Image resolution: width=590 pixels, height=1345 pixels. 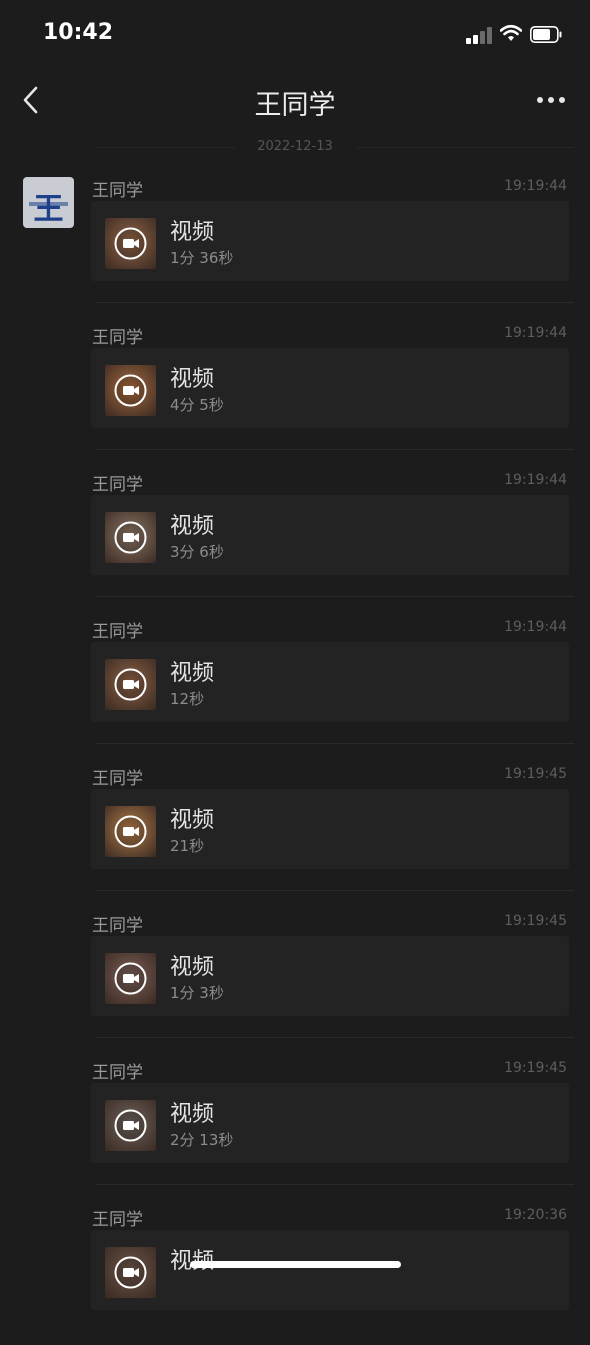 What do you see at coordinates (295, 105) in the screenshot?
I see `page-title: 王同学` at bounding box center [295, 105].